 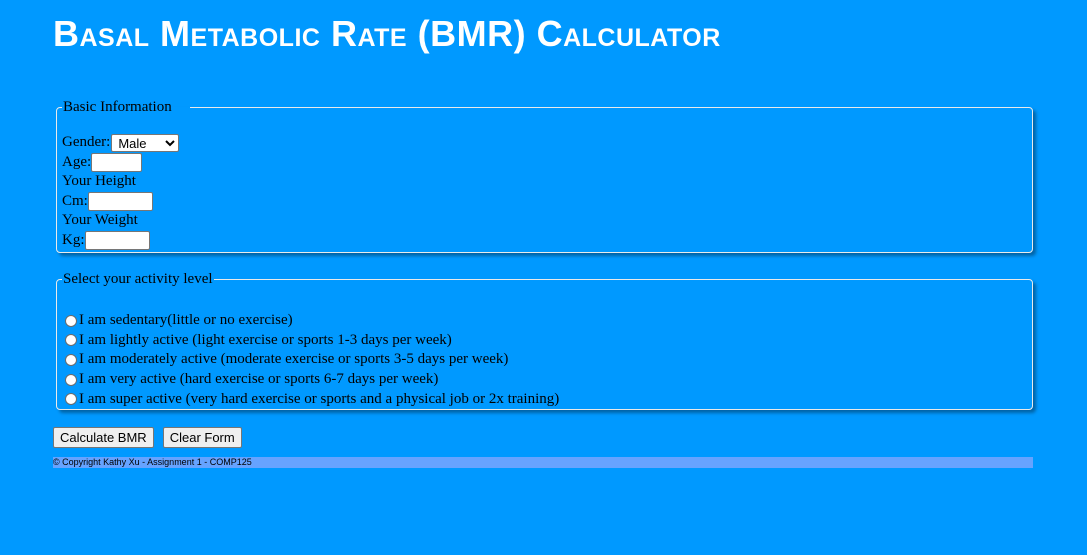 What do you see at coordinates (100, 220) in the screenshot?
I see `weight-heading: Your Weight` at bounding box center [100, 220].